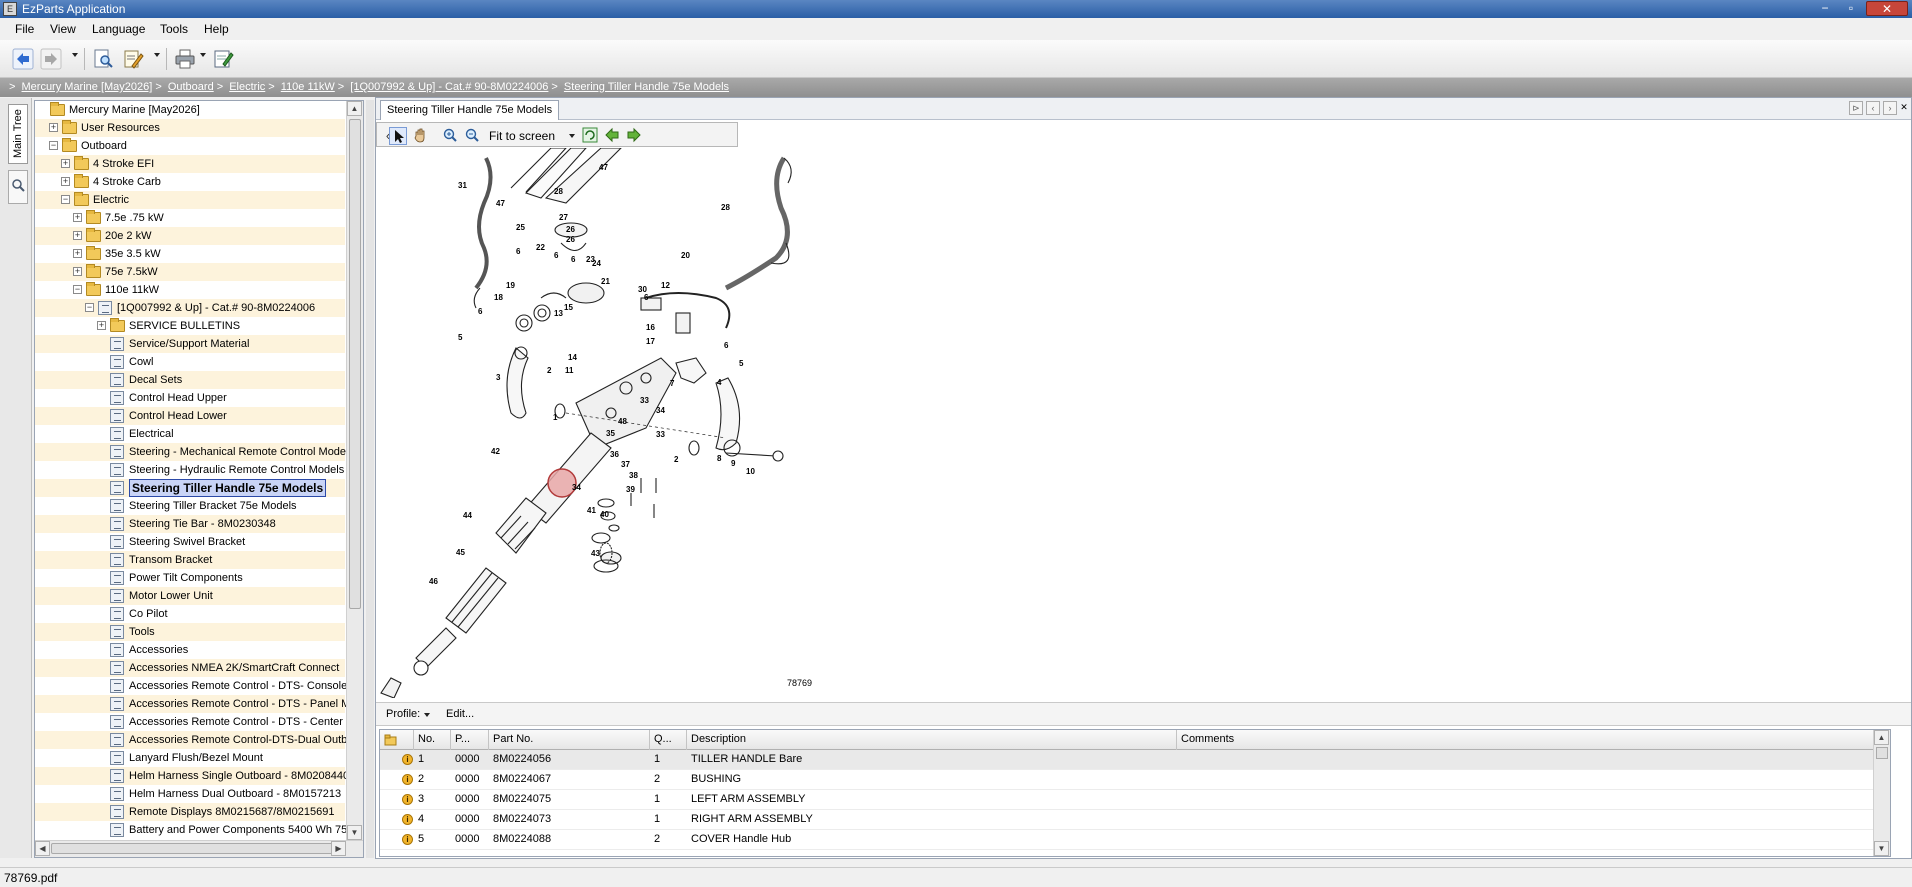  Describe the element at coordinates (190, 344) in the screenshot. I see `tree-item: Service/Support Material` at that location.